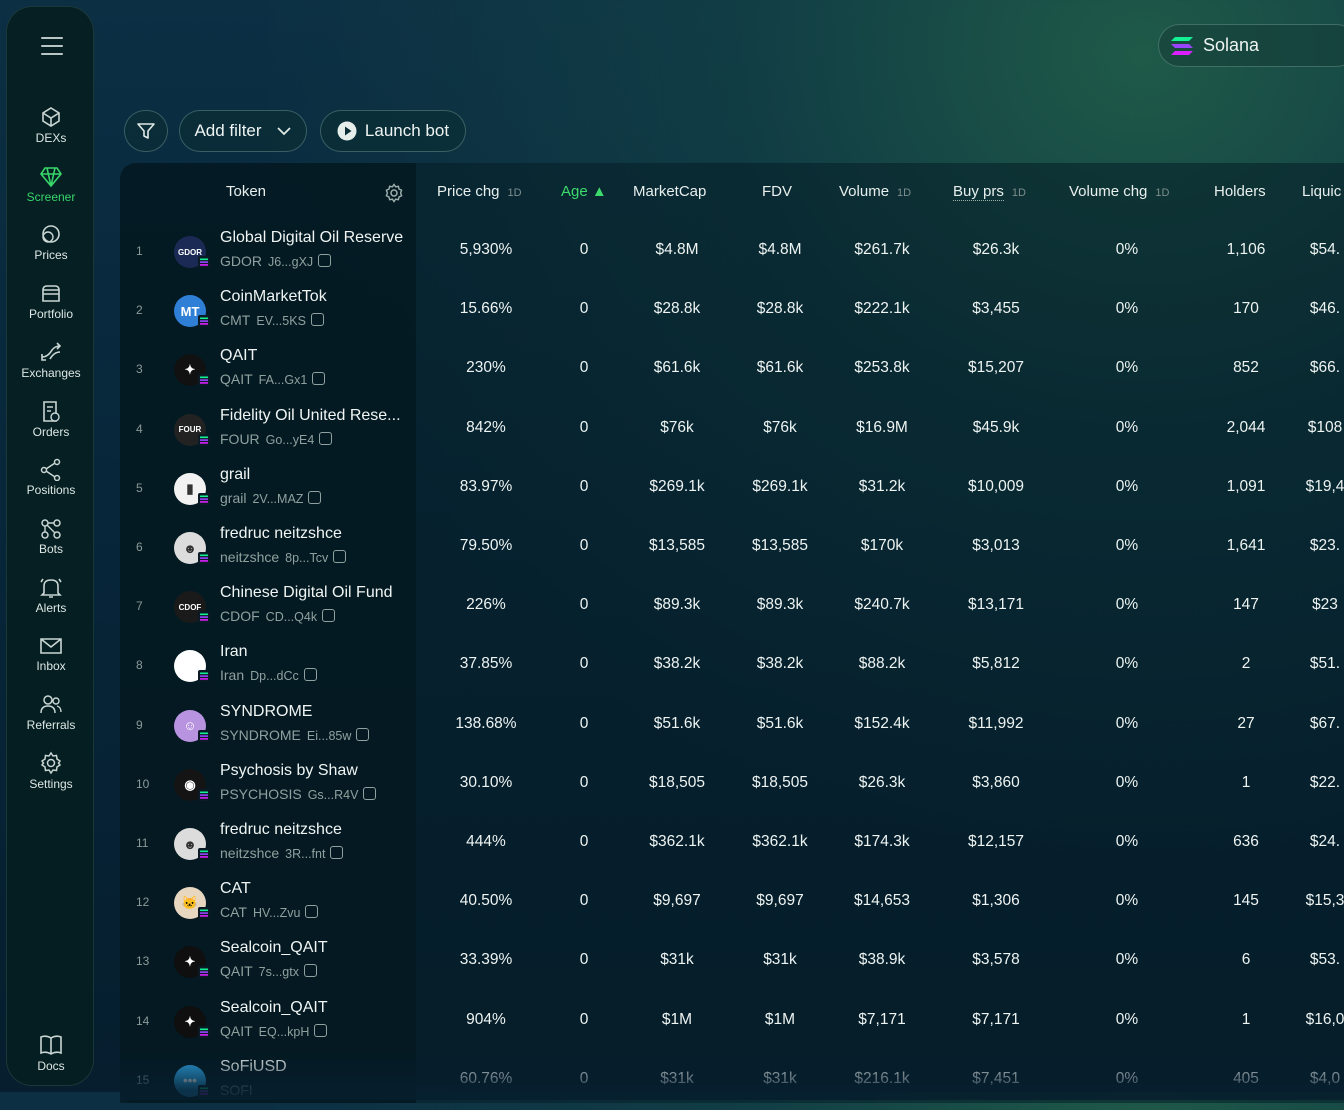 The height and width of the screenshot is (1110, 1344). What do you see at coordinates (306, 593) in the screenshot?
I see `token-name: Chinese Digital Oil Fund` at bounding box center [306, 593].